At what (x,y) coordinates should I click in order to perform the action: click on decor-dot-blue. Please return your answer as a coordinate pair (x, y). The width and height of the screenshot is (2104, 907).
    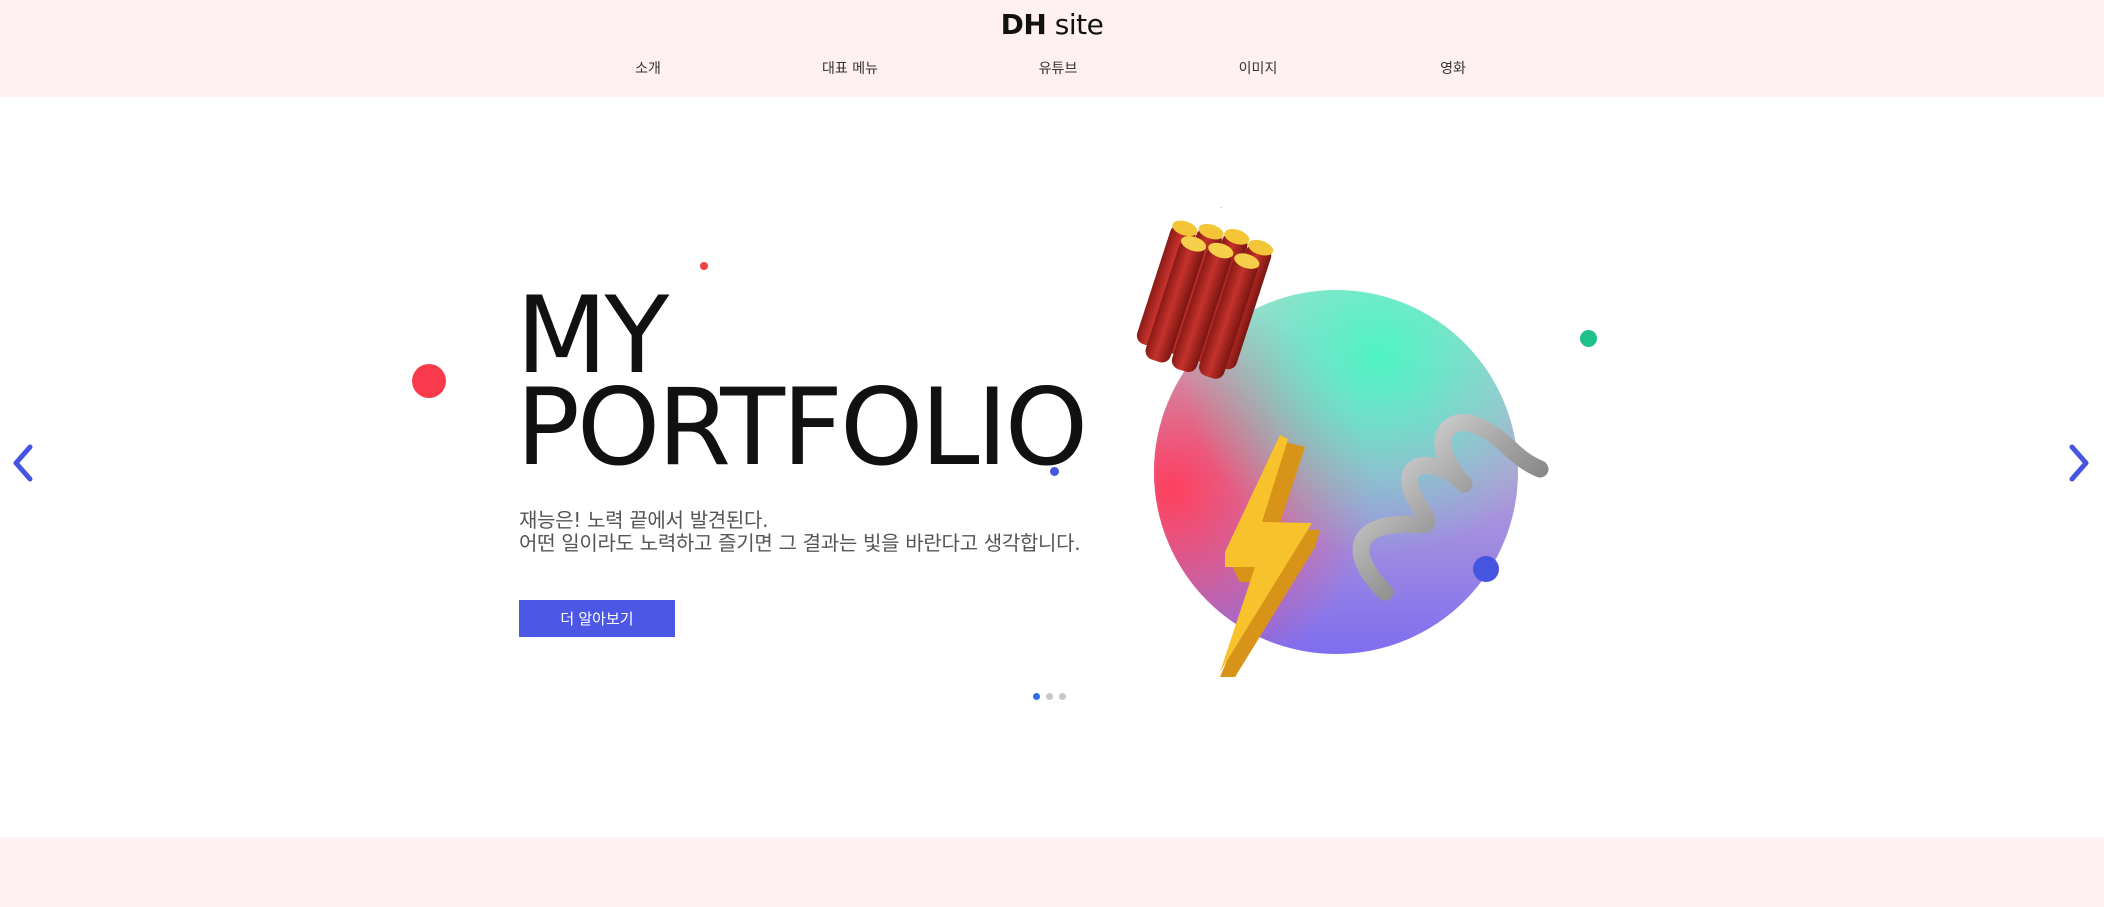
    Looking at the image, I should click on (1486, 569).